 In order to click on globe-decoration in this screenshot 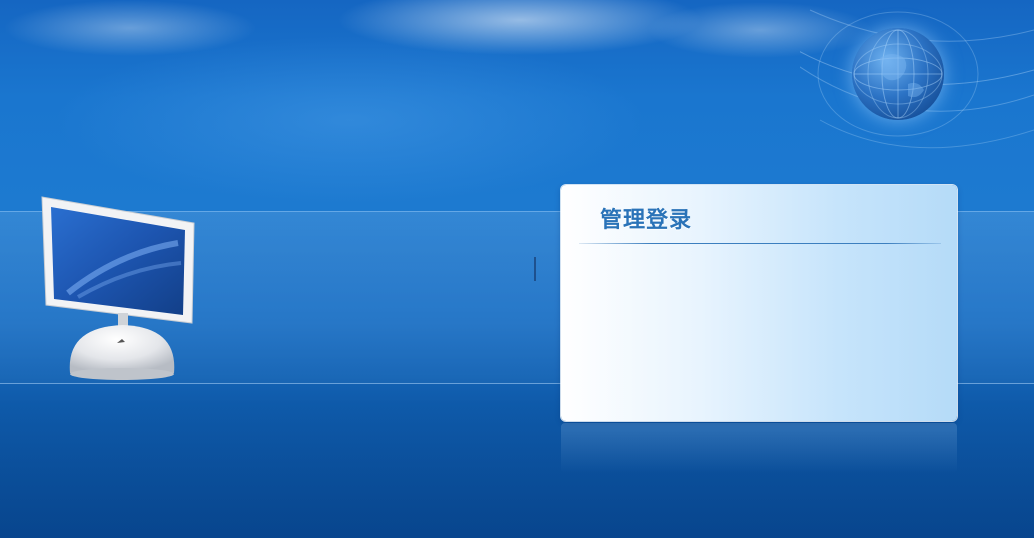, I will do `click(917, 85)`.